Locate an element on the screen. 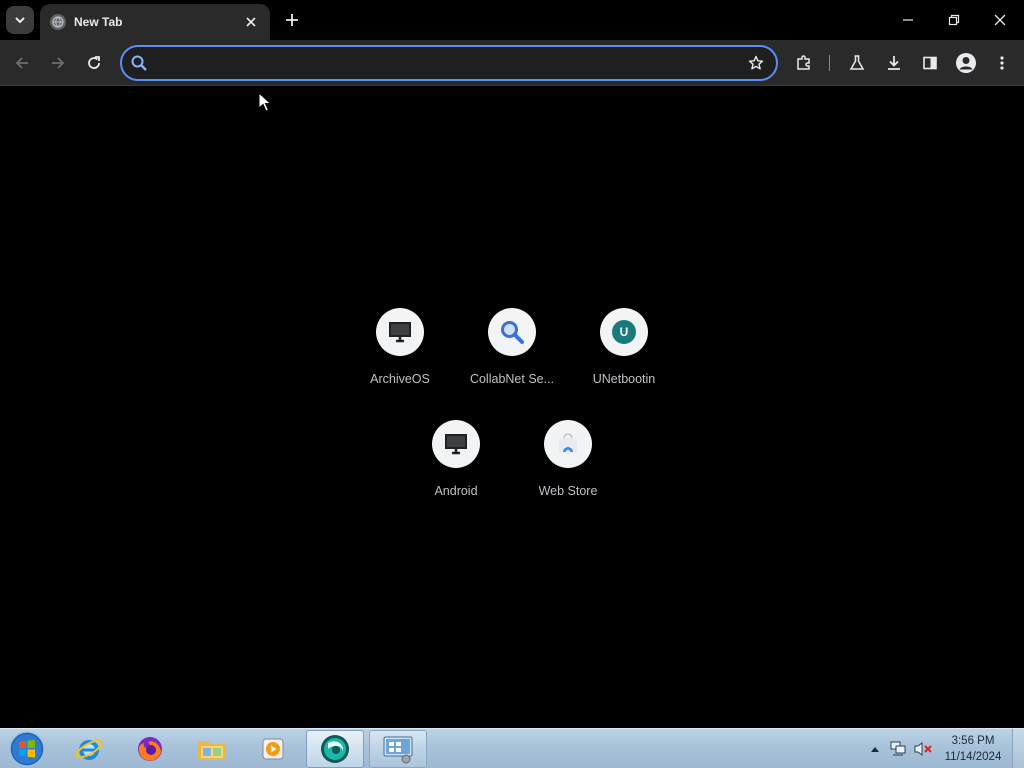 The height and width of the screenshot is (768, 1024). download-icon is located at coordinates (894, 63).